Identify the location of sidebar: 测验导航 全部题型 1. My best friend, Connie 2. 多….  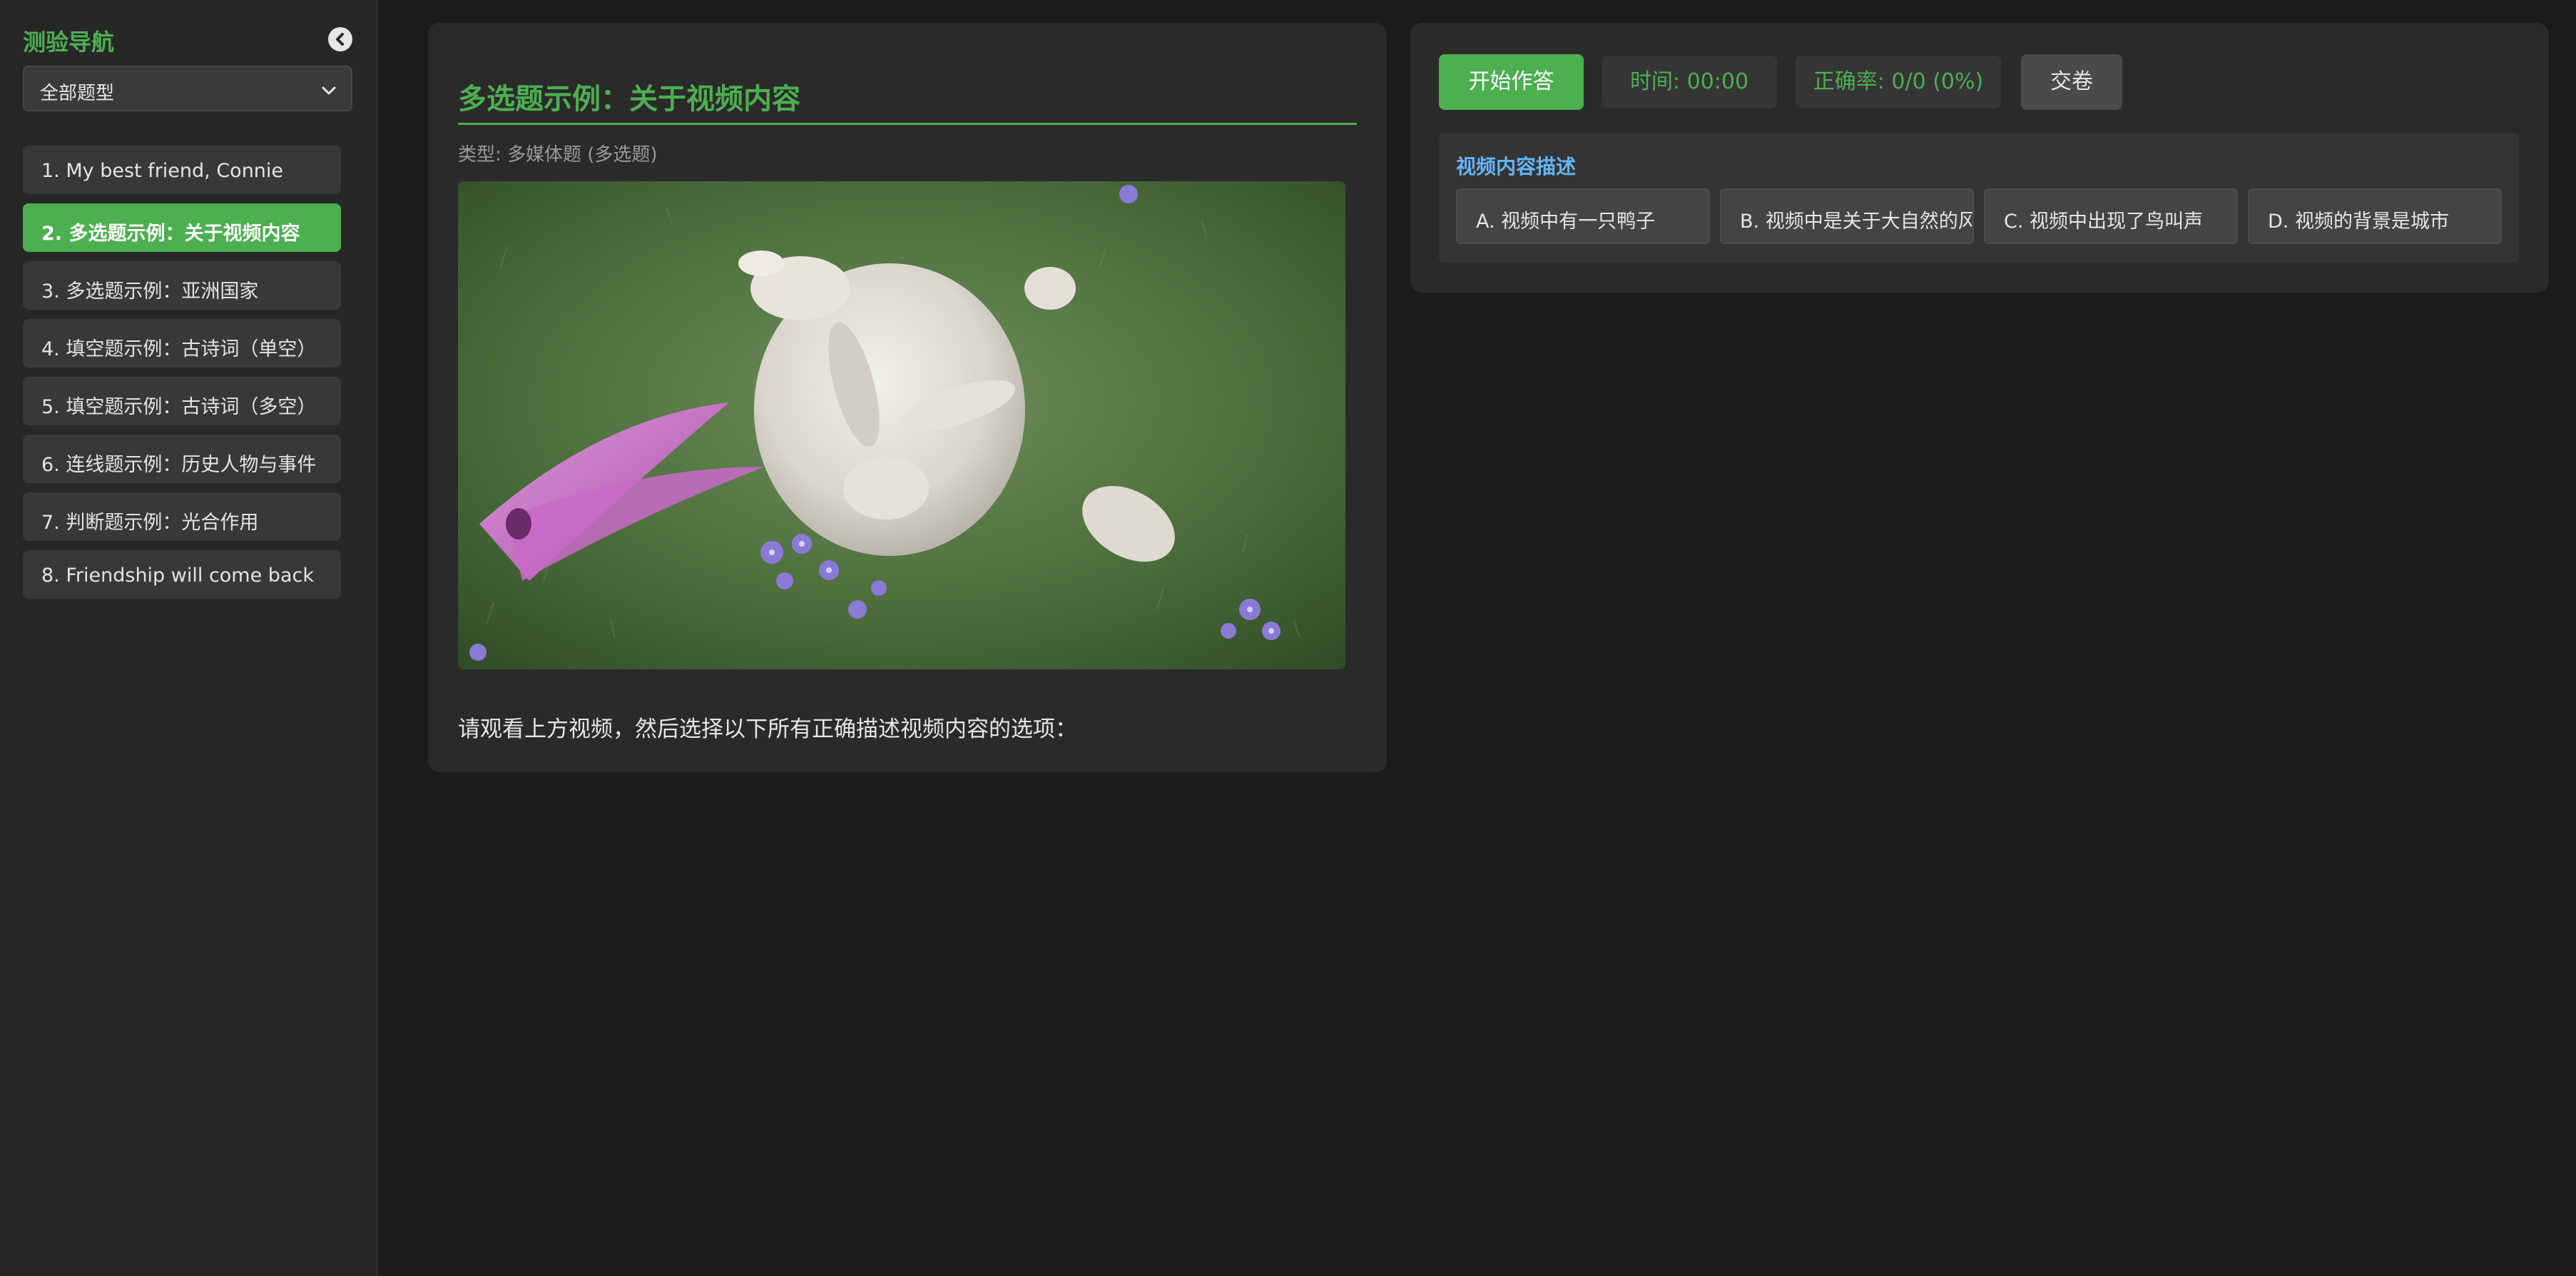
(189, 638).